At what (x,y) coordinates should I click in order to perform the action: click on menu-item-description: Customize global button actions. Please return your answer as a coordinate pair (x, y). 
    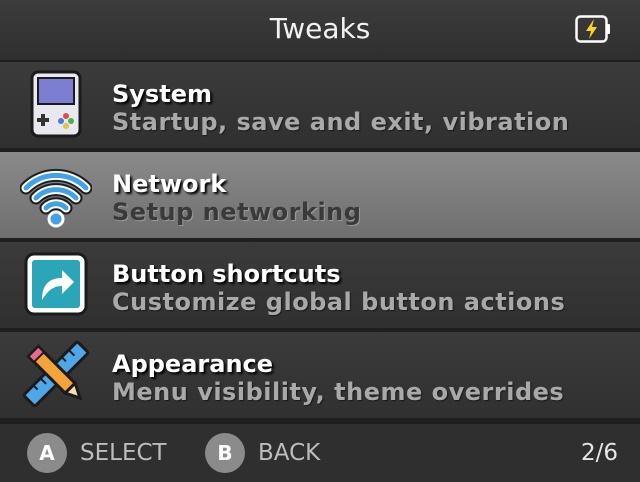
    Looking at the image, I should click on (339, 302).